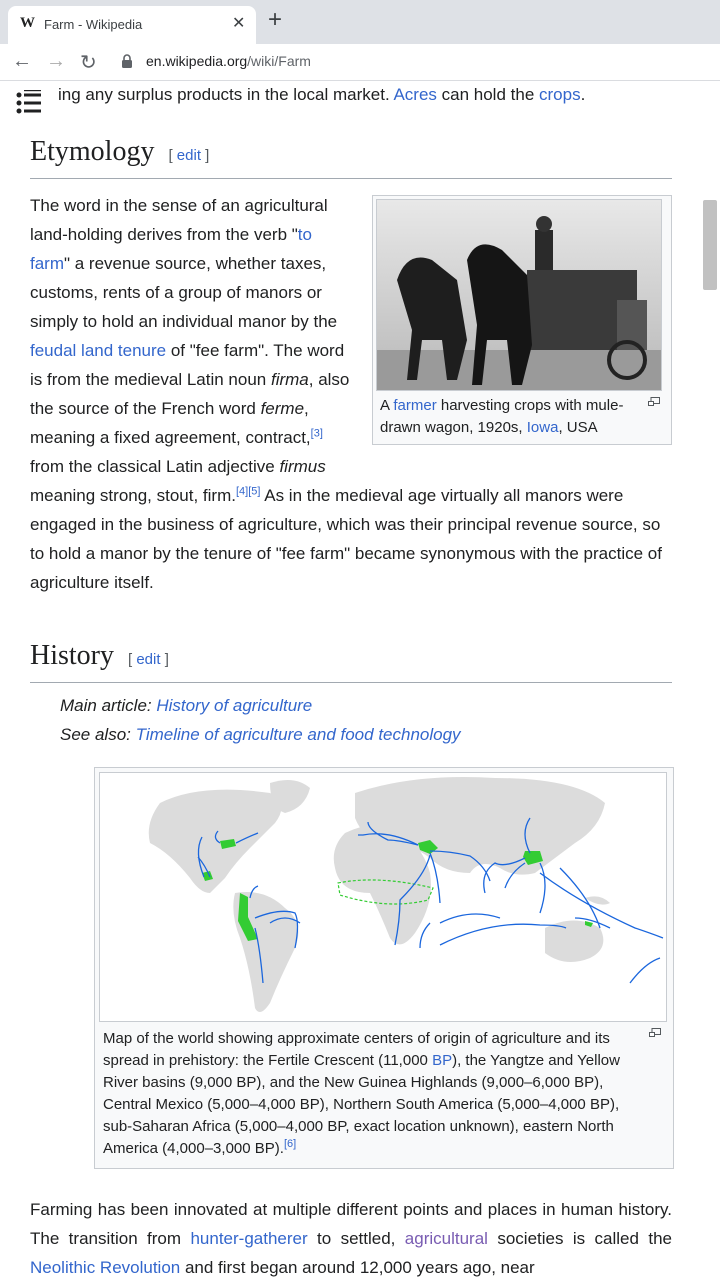  I want to click on reference-6-link: [6], so click(290, 1144).